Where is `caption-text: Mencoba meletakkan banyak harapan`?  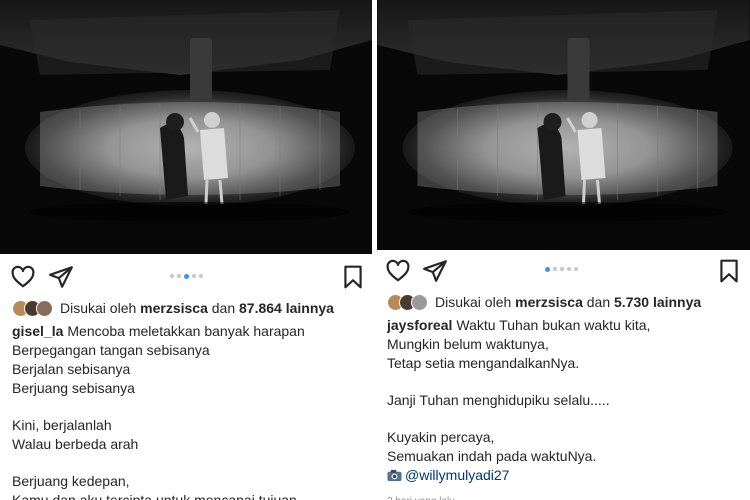
caption-text: Mencoba meletakkan banyak harapan is located at coordinates (186, 331).